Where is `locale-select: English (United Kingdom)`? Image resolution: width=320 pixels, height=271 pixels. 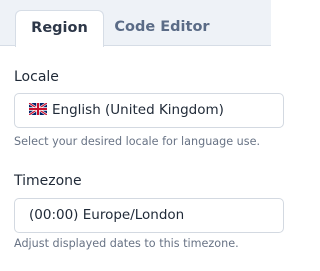
locale-select: English (United Kingdom) is located at coordinates (149, 110).